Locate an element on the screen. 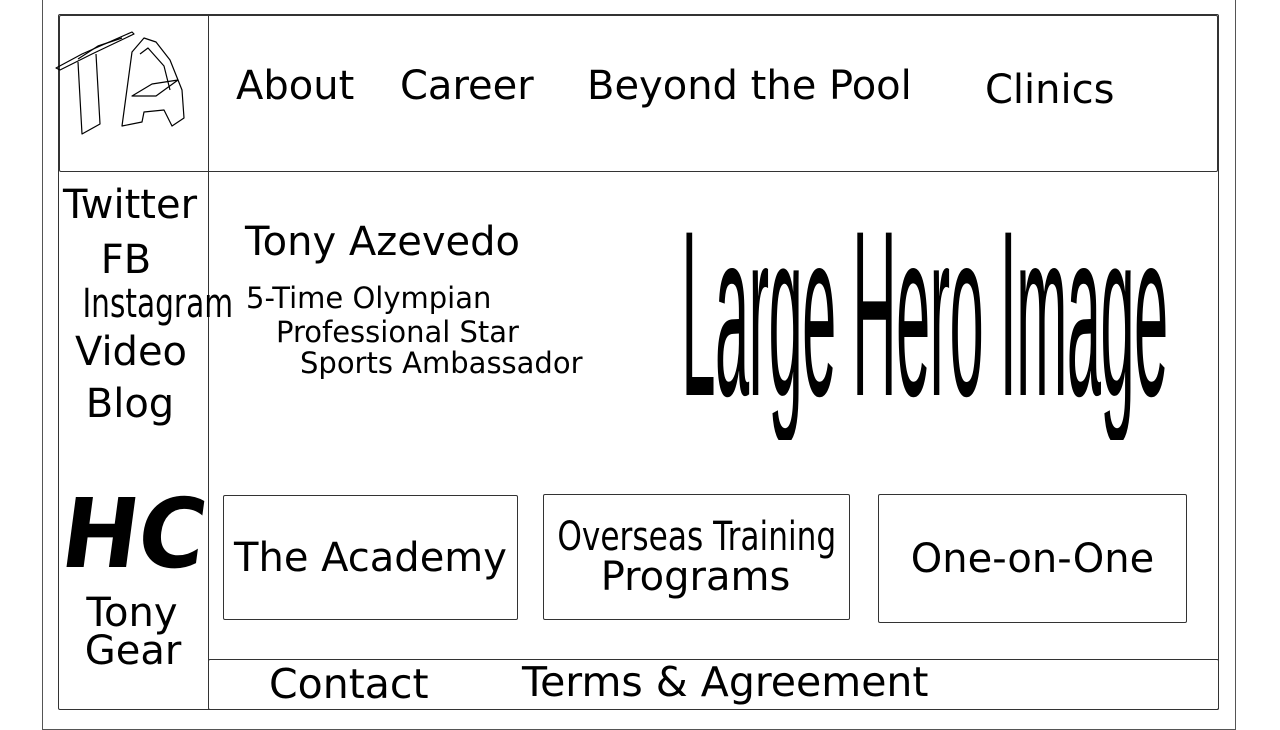  sidebar-link-instagram: Instagram is located at coordinates (144, 304).